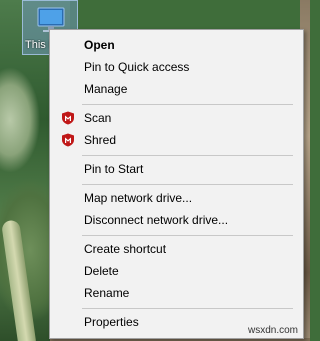 Image resolution: width=320 pixels, height=341 pixels. I want to click on menu-item-open: Open, so click(176, 45).